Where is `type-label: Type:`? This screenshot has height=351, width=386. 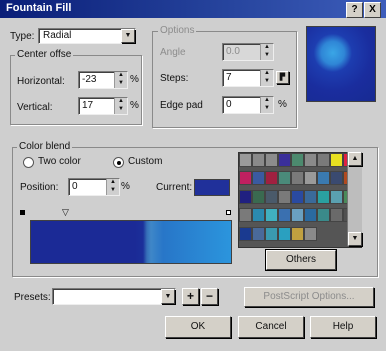
type-label: Type: is located at coordinates (22, 36).